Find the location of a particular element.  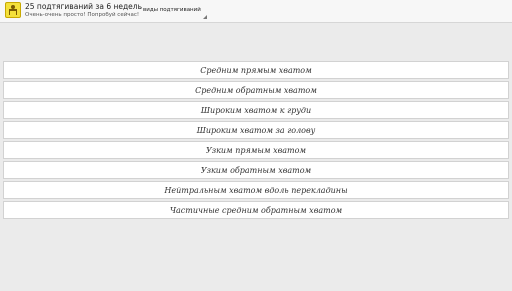

list-item-label: Средним прямым хватом is located at coordinates (256, 70).